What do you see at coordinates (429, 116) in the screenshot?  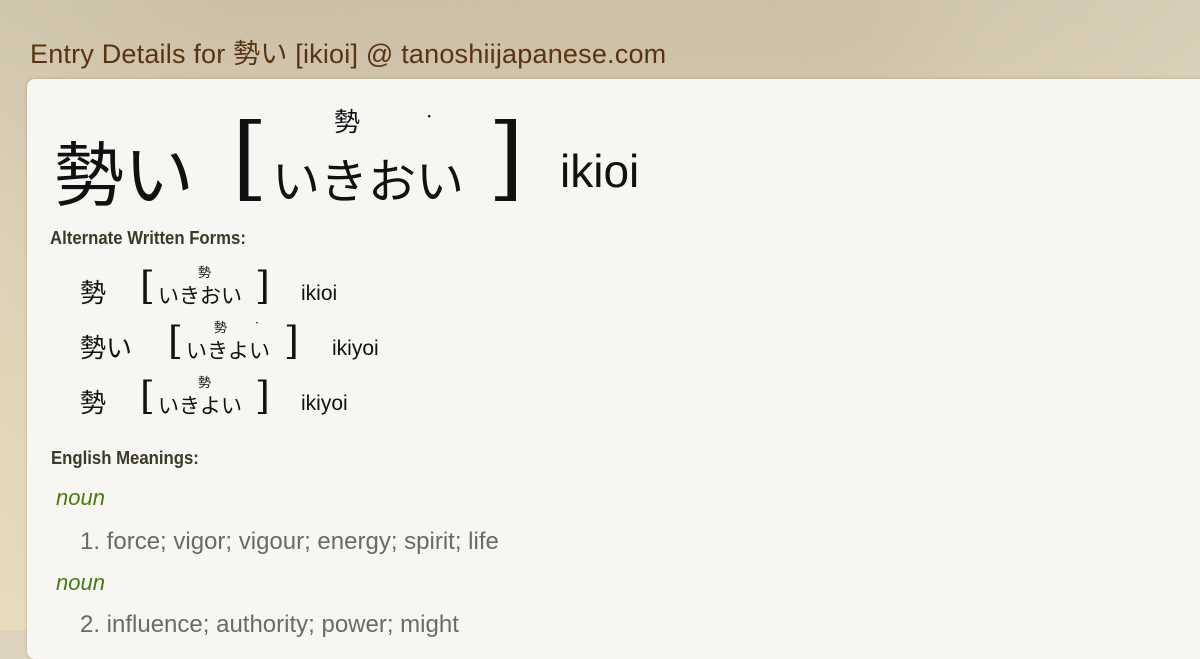 I see `entry-accent-mark: ·` at bounding box center [429, 116].